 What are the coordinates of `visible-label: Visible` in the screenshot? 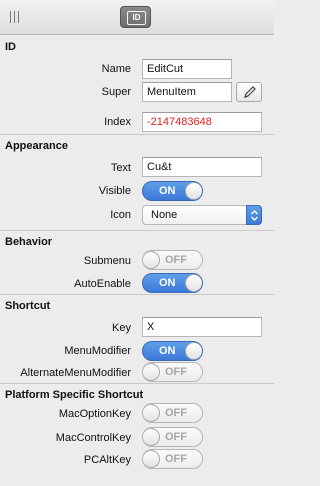 It's located at (114, 191).